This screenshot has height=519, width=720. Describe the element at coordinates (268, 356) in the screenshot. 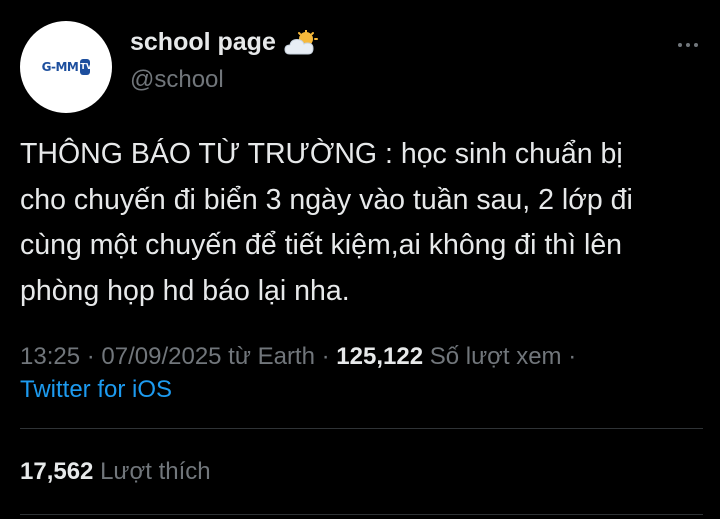

I see `tweet-location: từ Earth` at that location.